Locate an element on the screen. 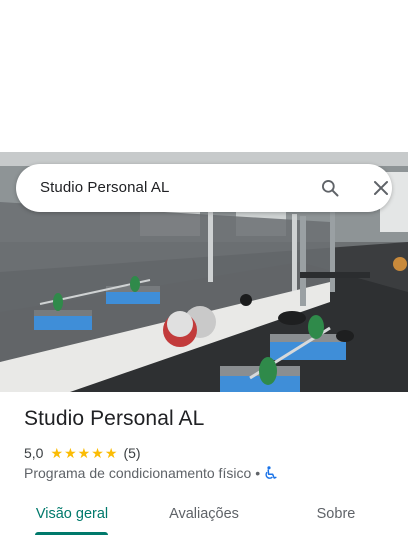 This screenshot has height=544, width=408. category-row: Programa de condicionamento físico • is located at coordinates (150, 473).